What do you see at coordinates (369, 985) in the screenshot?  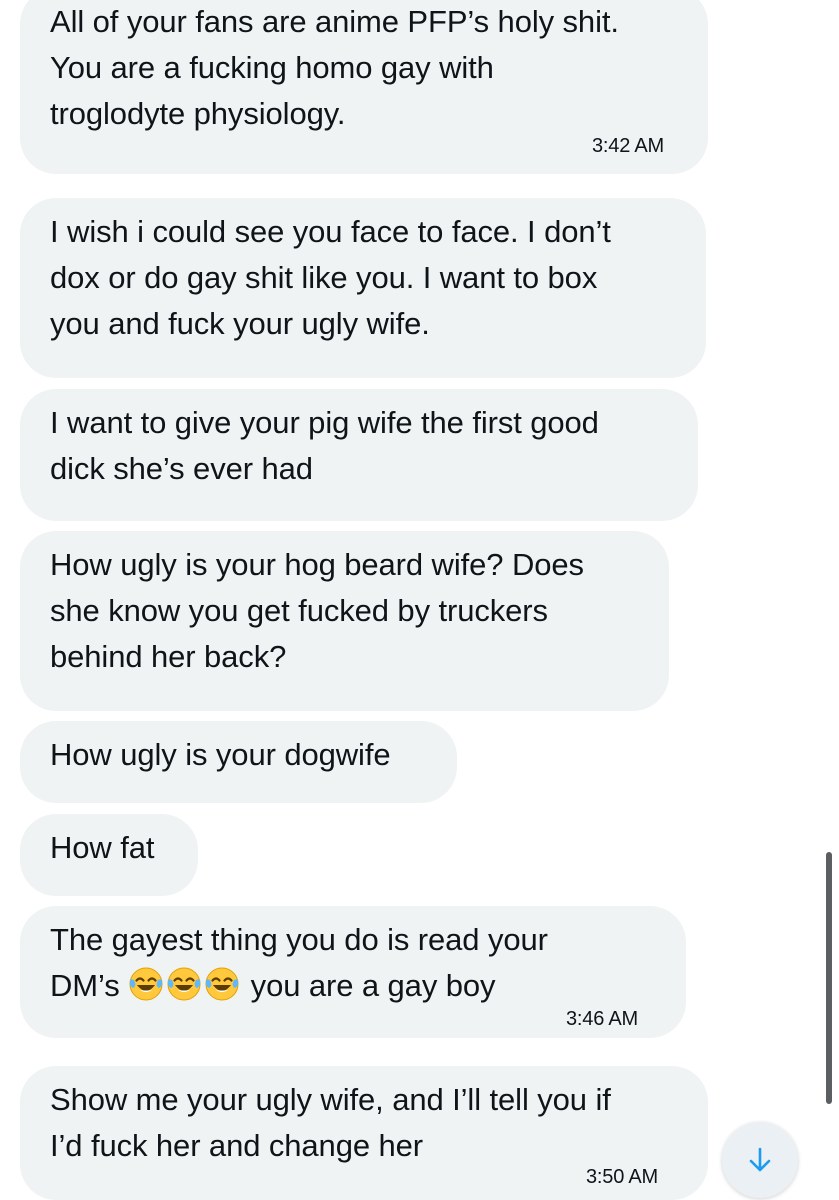 I see `message-text-segment: you are a gay boy` at bounding box center [369, 985].